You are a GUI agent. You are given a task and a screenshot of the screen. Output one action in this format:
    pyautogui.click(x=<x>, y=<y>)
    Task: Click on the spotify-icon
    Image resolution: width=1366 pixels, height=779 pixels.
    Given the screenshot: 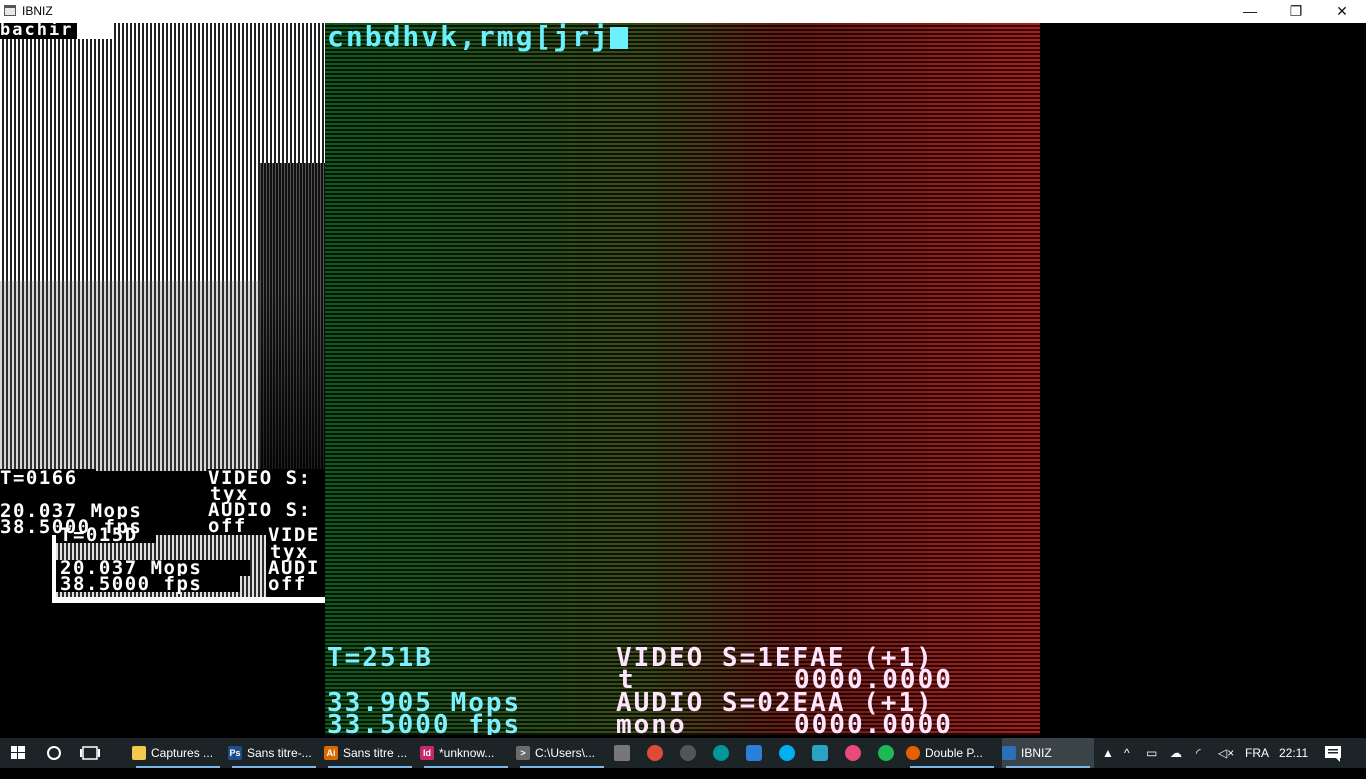 What is the action you would take?
    pyautogui.click(x=886, y=753)
    